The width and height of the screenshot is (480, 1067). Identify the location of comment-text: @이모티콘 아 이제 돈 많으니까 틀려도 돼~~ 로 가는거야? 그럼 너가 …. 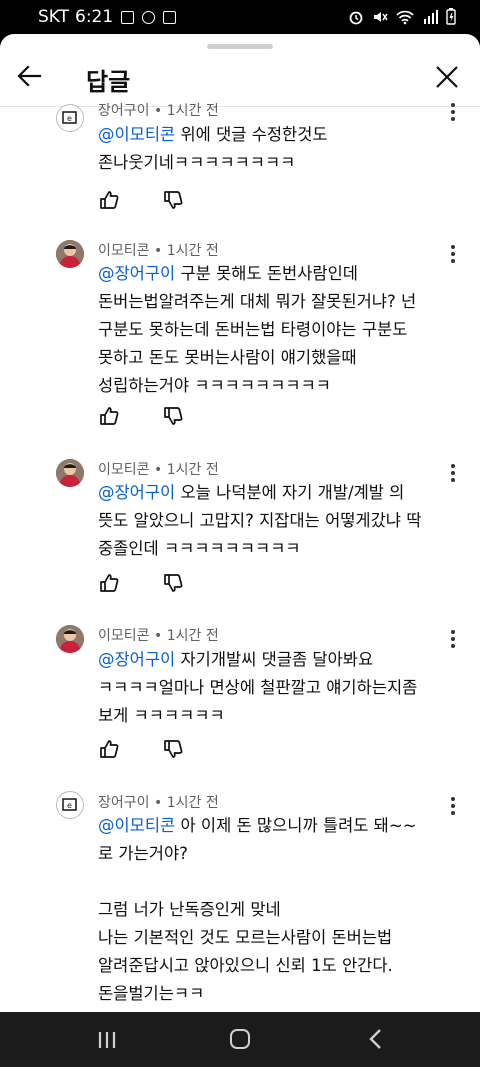
(278, 912).